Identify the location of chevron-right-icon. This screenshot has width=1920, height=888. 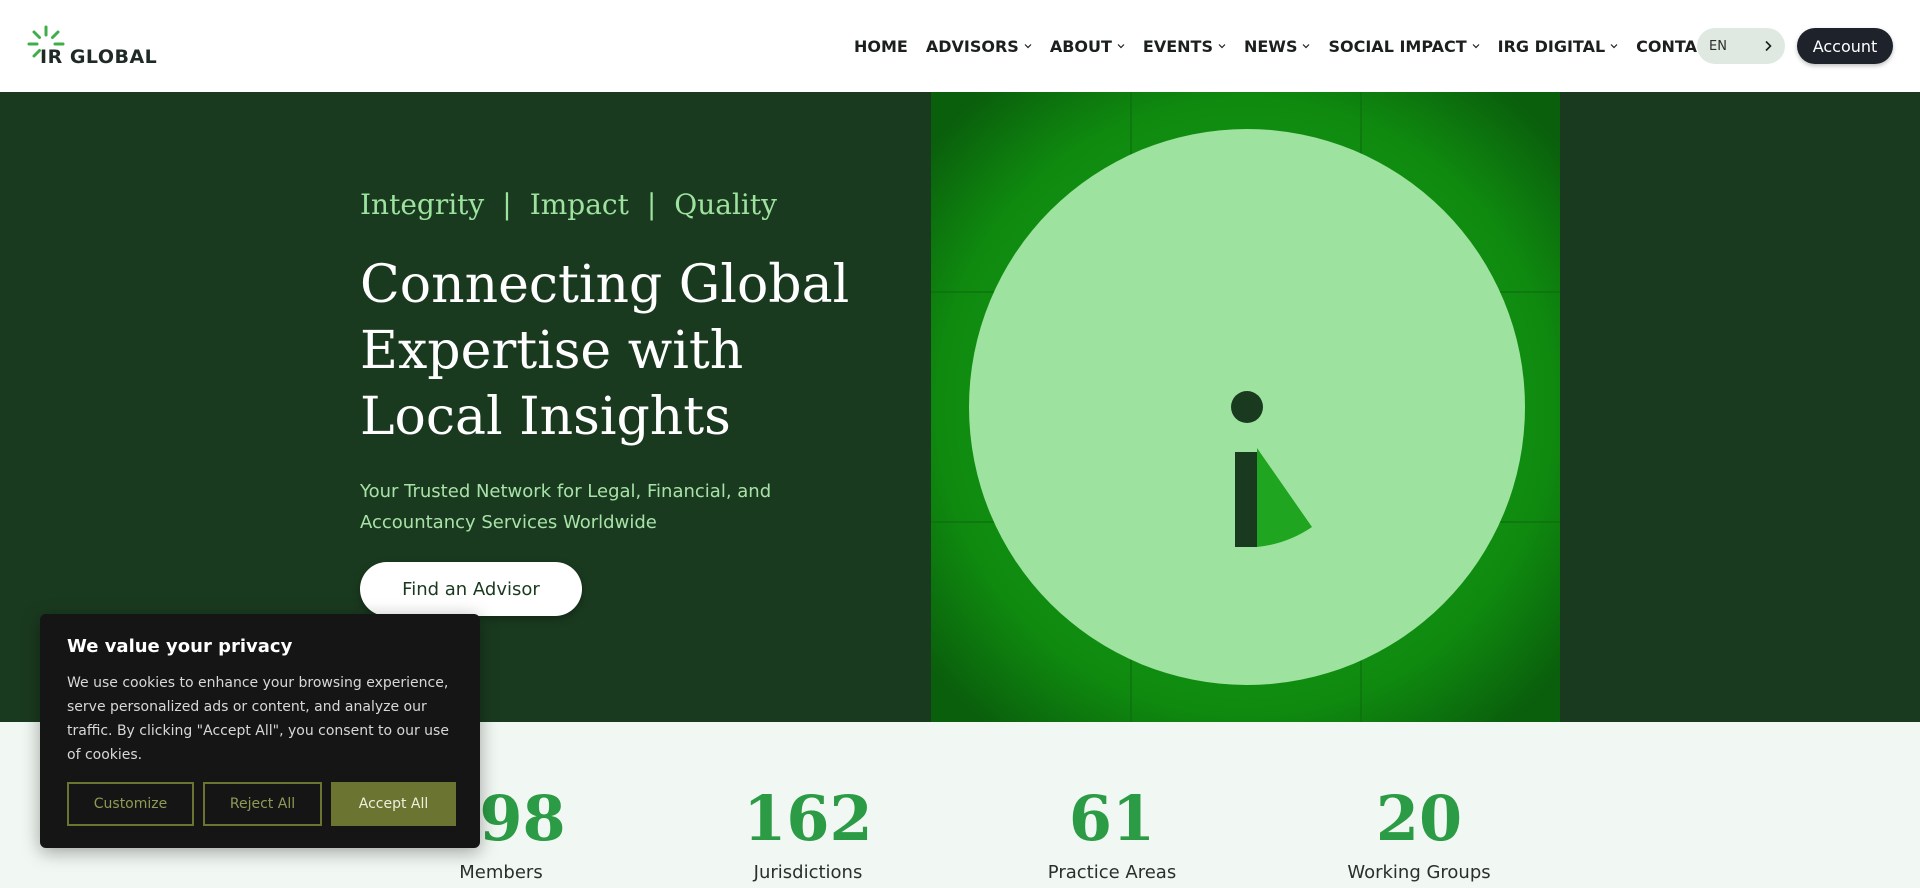
(1768, 46).